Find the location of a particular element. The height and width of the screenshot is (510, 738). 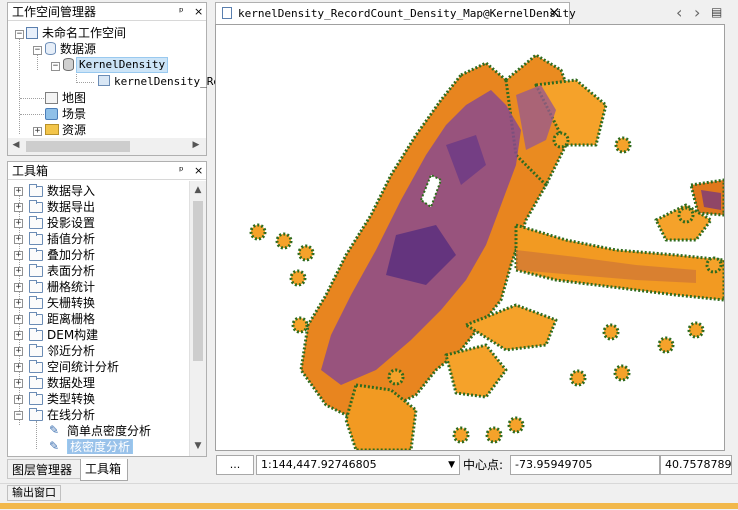

center-y-field: 40.7578789: is located at coordinates (696, 465).